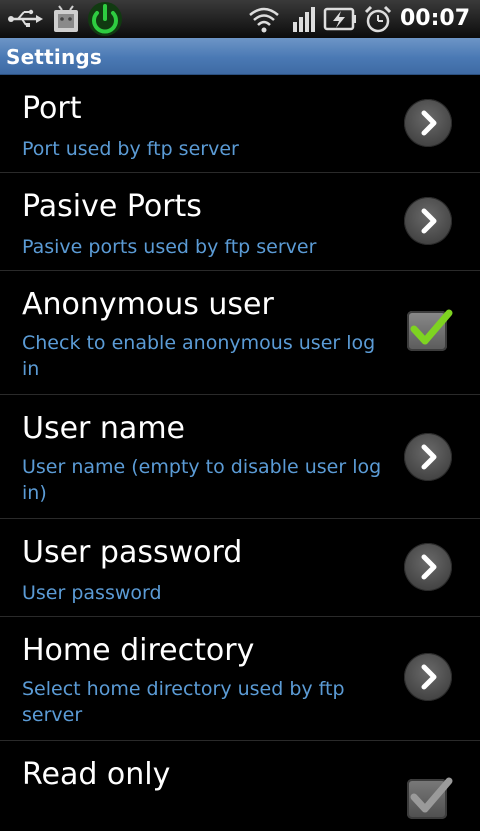 This screenshot has height=831, width=480. What do you see at coordinates (434, 18) in the screenshot?
I see `clock-time: 00:07` at bounding box center [434, 18].